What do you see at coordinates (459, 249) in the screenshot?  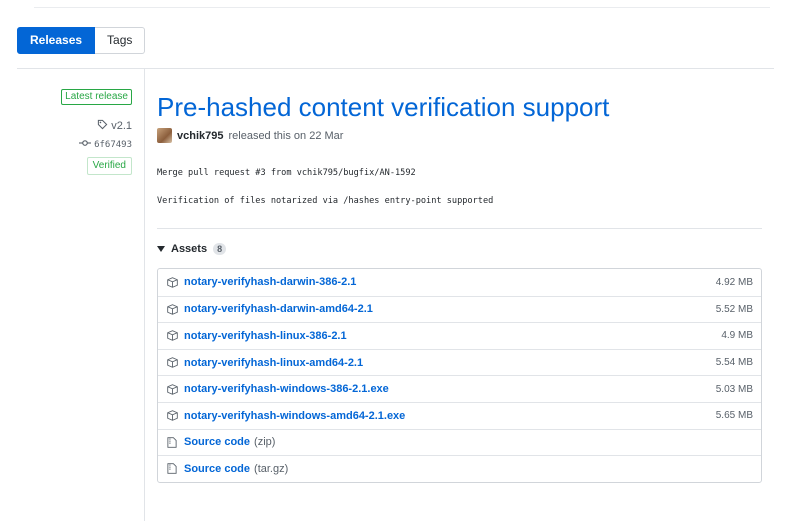 I see `assets-toggle: Assets 8` at bounding box center [459, 249].